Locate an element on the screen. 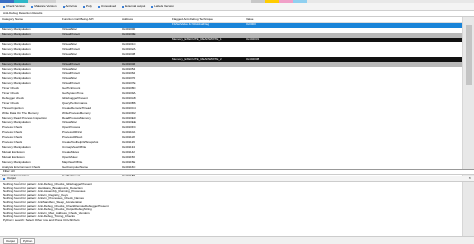 The width and height of the screenshot is (474, 244). cell-address: 0x4010A8 is located at coordinates (129, 98).